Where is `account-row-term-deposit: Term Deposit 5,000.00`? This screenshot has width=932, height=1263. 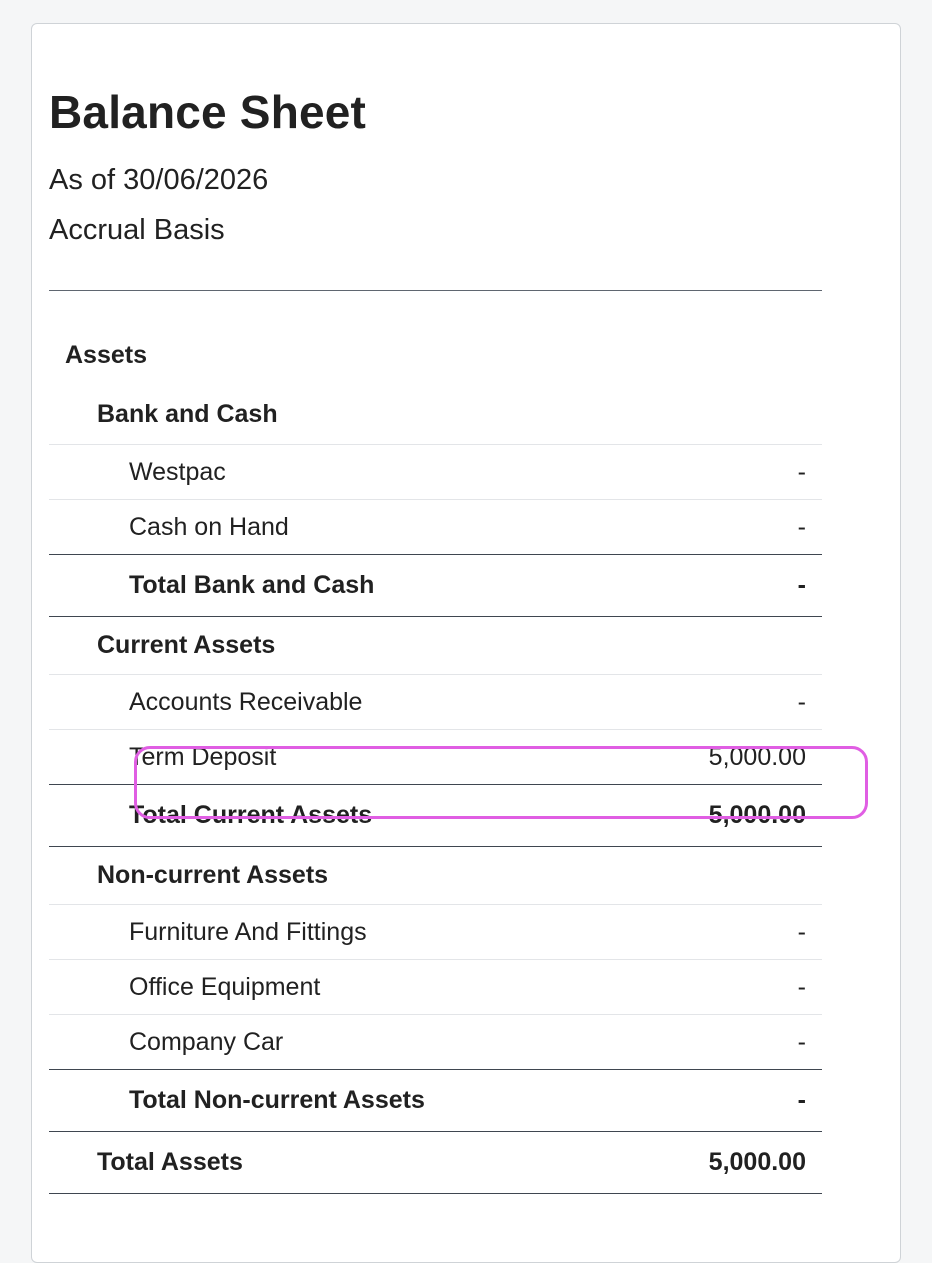
account-row-term-deposit: Term Deposit 5,000.00 is located at coordinates (435, 757).